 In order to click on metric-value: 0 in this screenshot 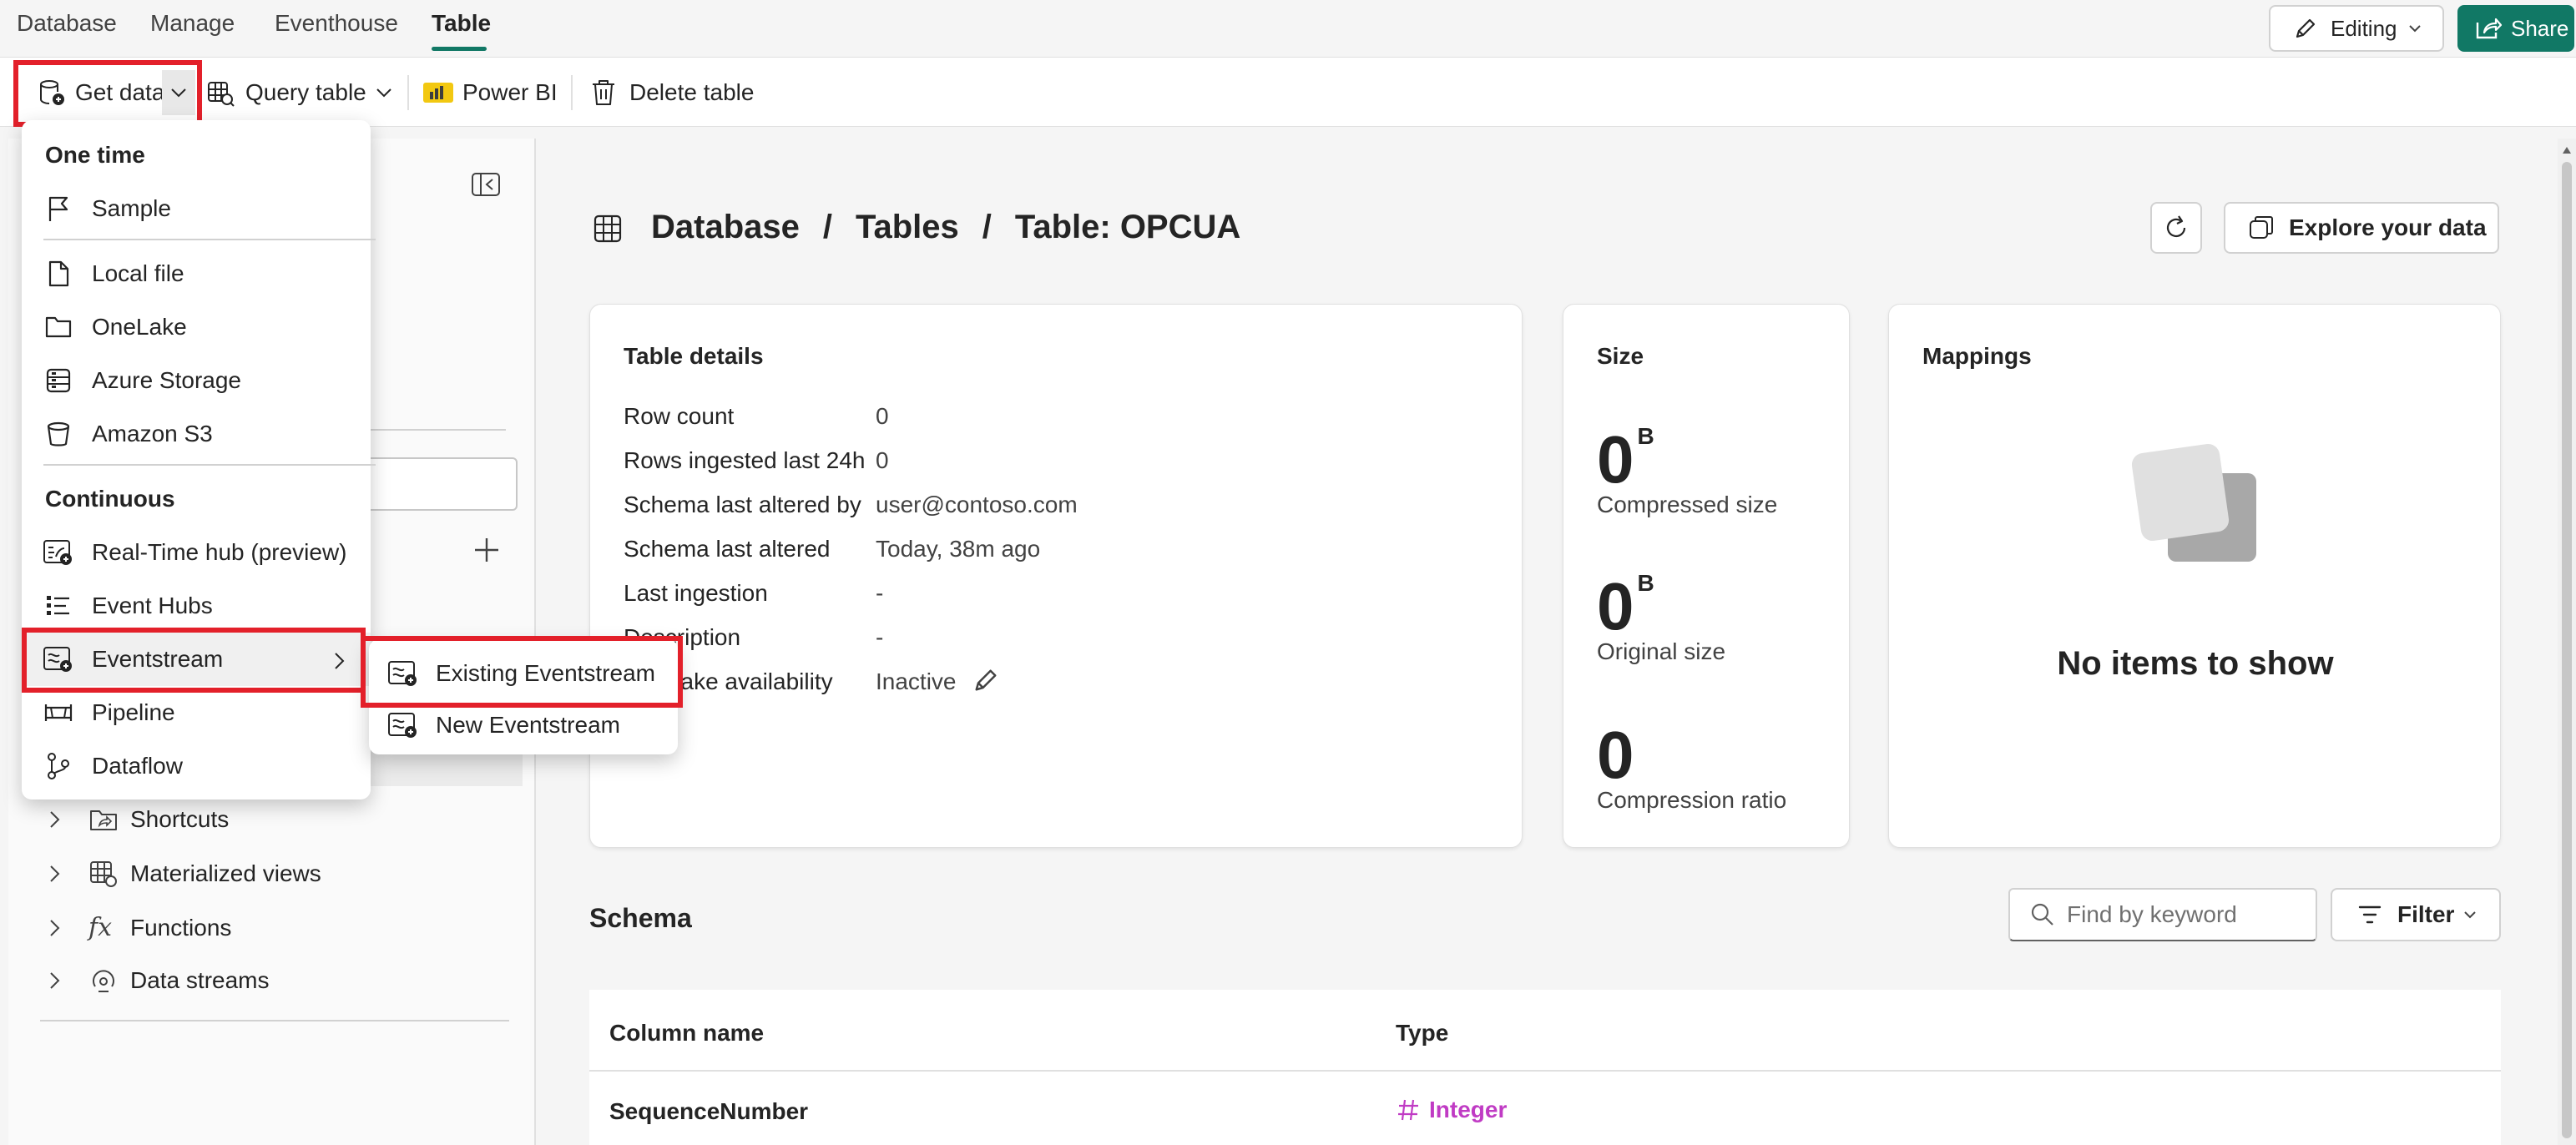, I will do `click(1615, 459)`.